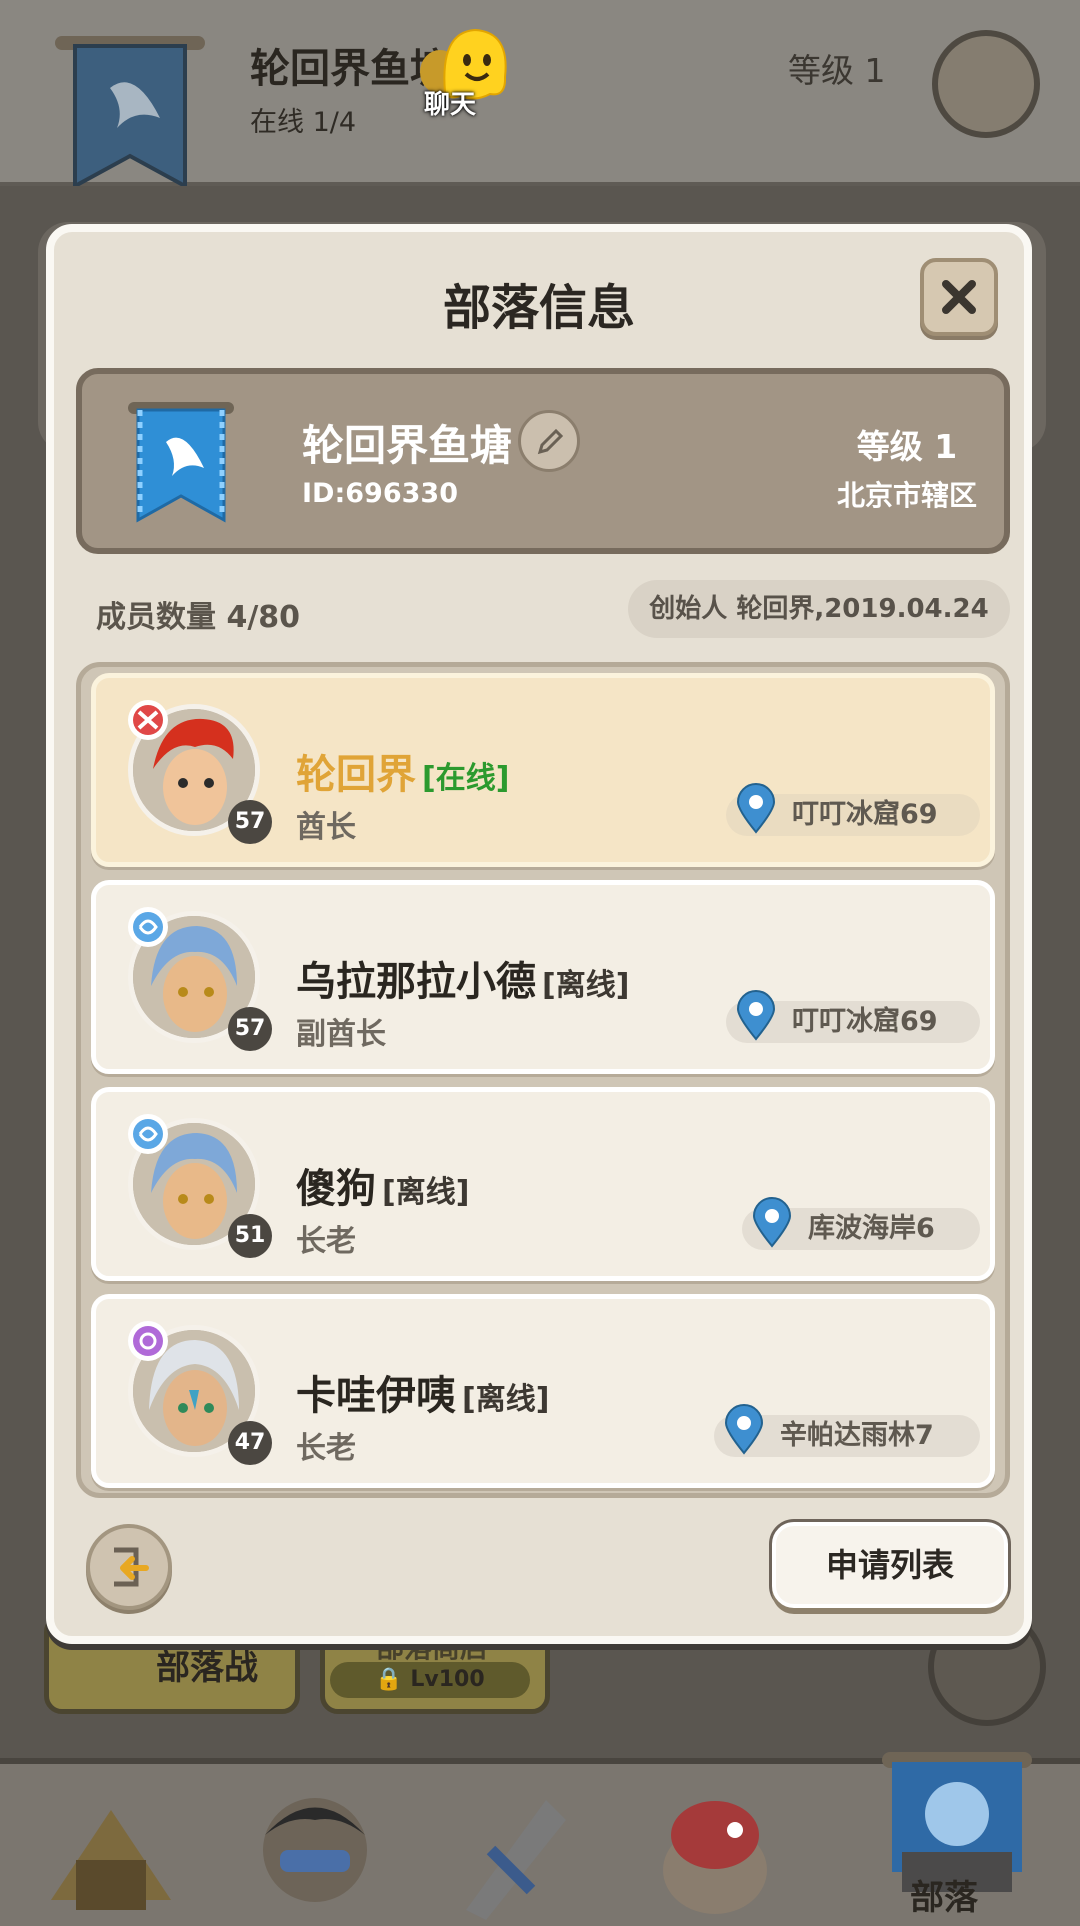 This screenshot has width=1080, height=1926. Describe the element at coordinates (890, 1565) in the screenshot. I see `apply-list-button: 申请列表` at that location.